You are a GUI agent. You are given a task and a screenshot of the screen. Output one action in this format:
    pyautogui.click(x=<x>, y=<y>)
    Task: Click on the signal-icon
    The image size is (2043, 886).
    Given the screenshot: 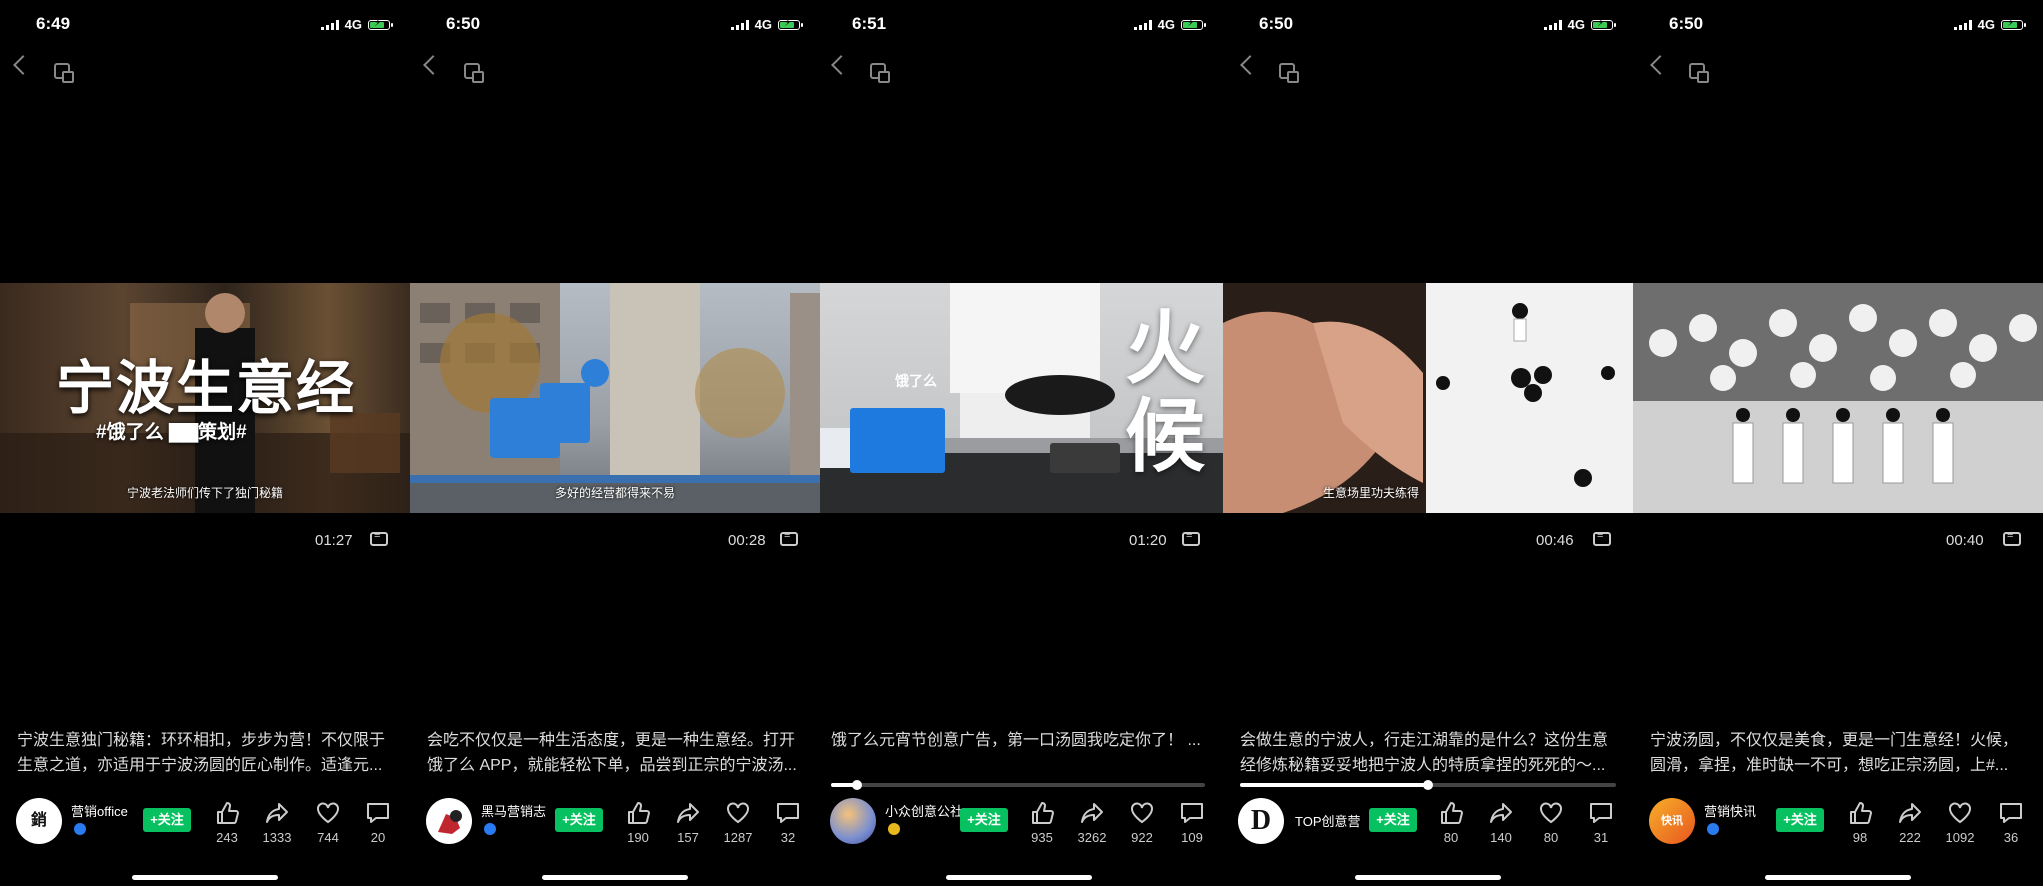 What is the action you would take?
    pyautogui.click(x=739, y=24)
    